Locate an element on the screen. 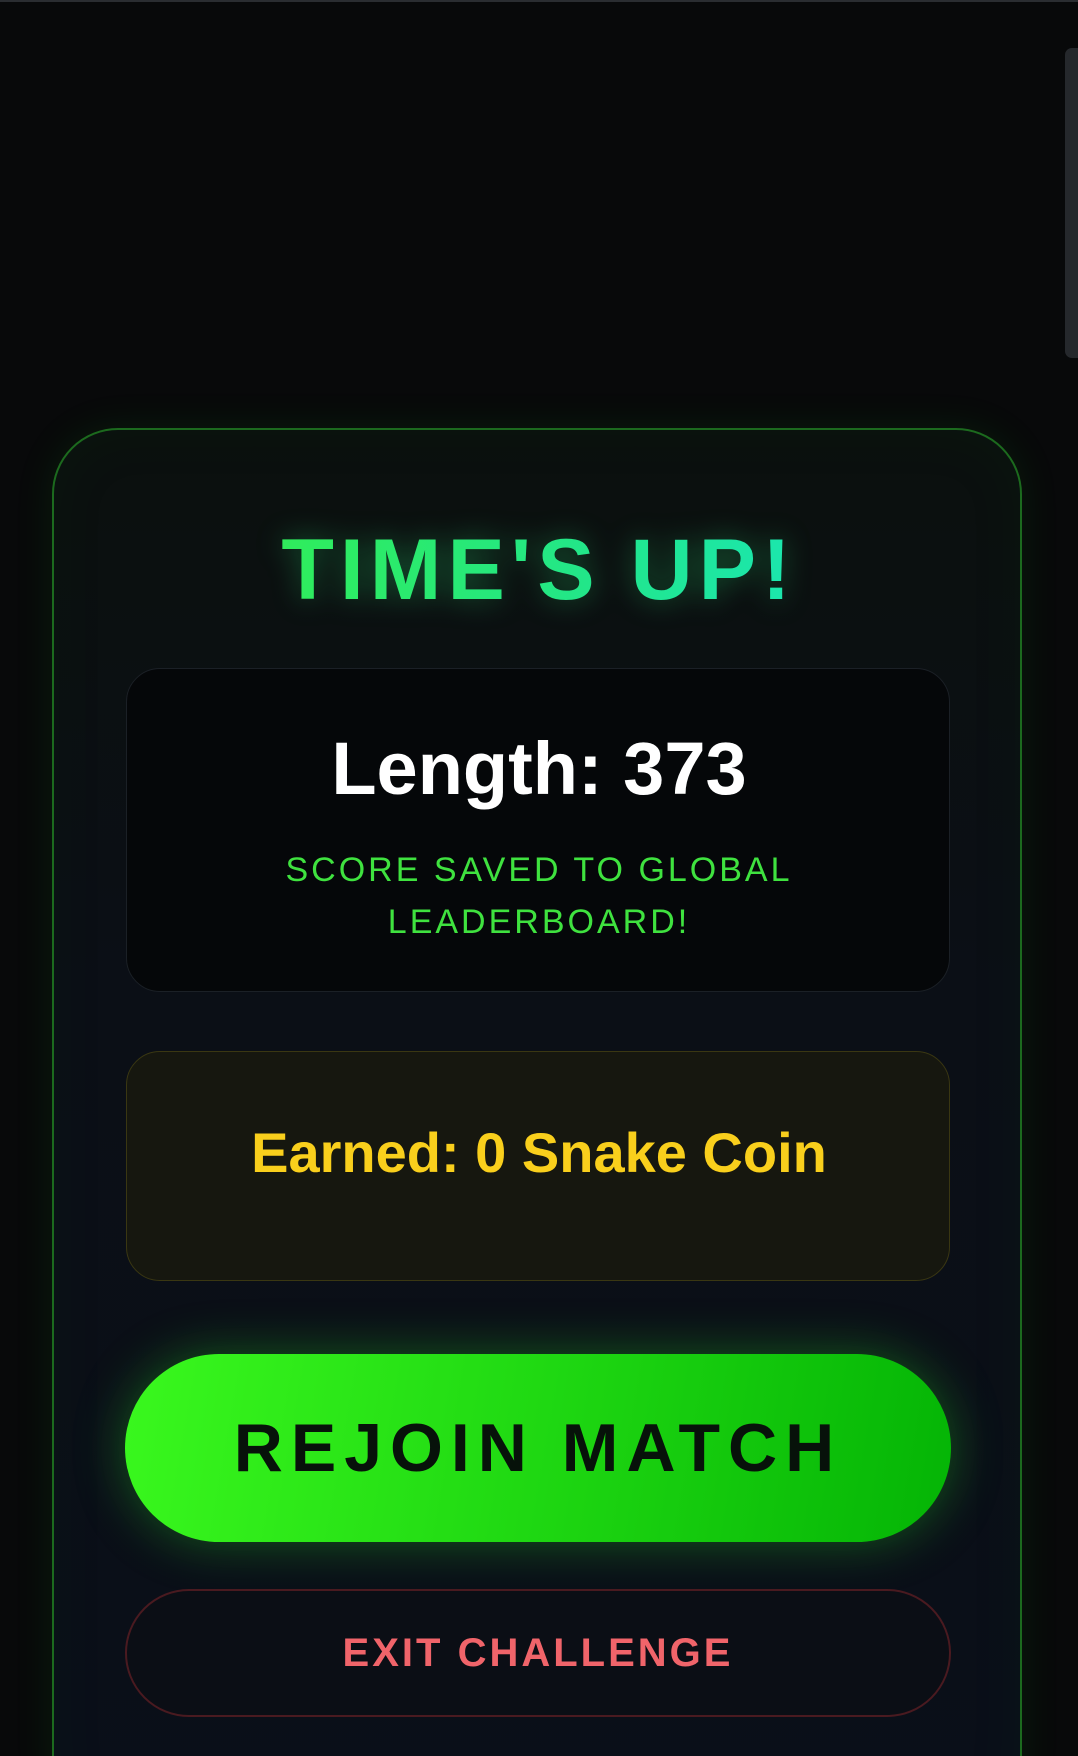 The height and width of the screenshot is (1756, 1078). length-score: Length: 373 is located at coordinates (539, 768).